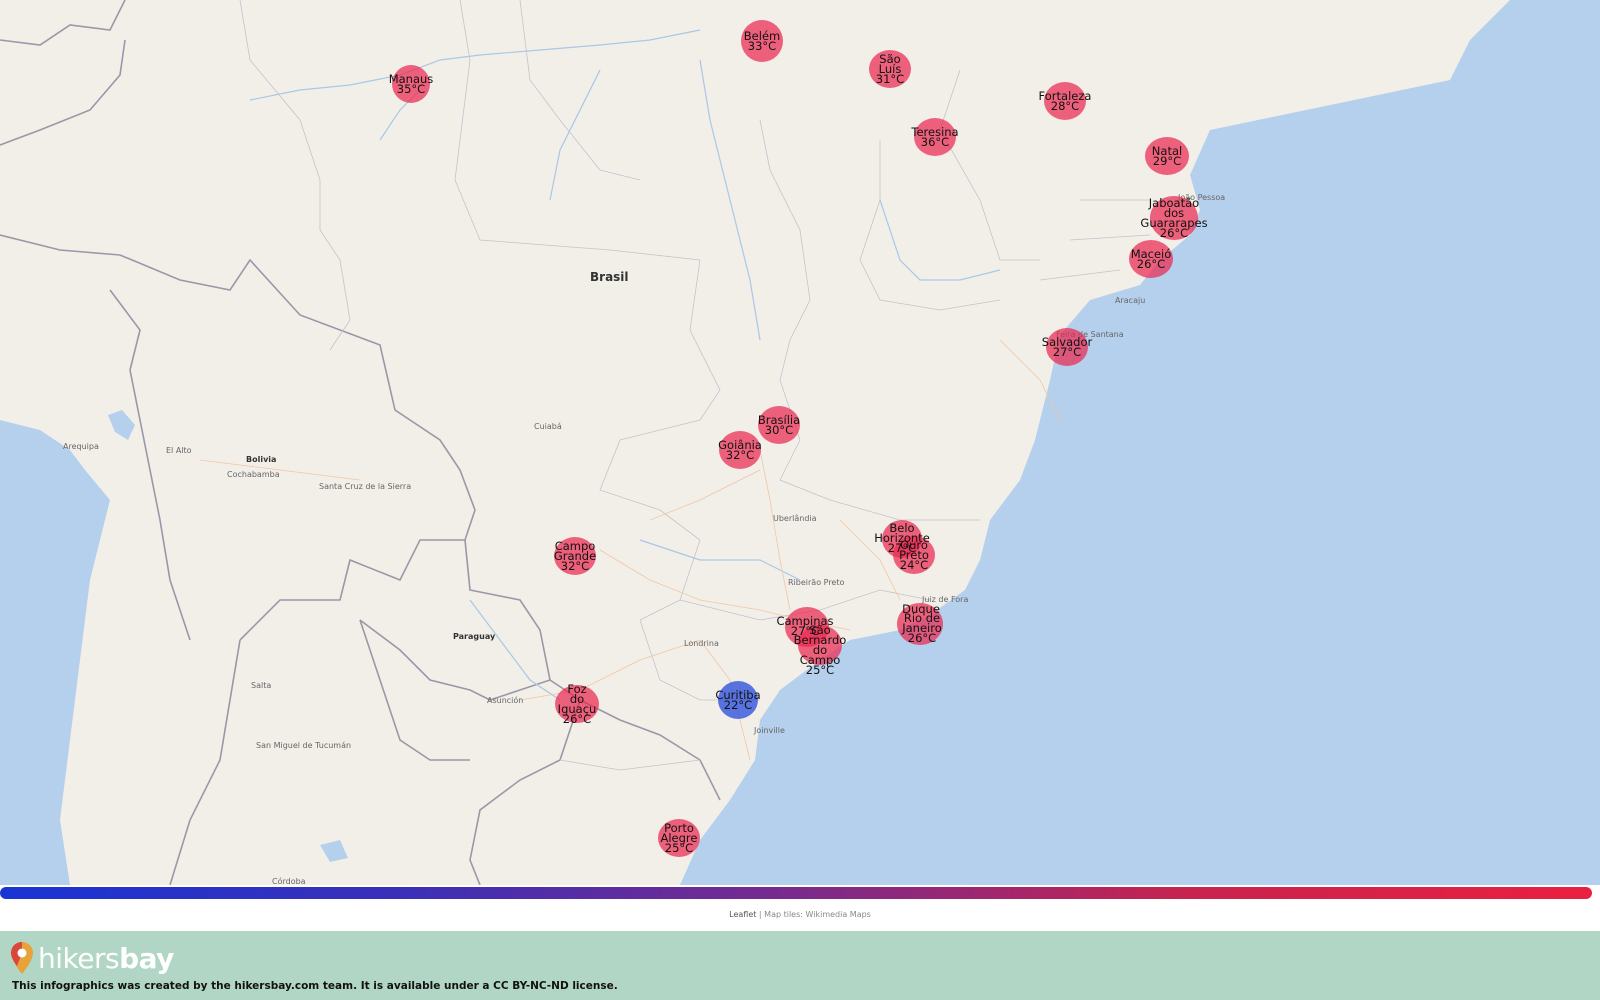 This screenshot has height=1000, width=1600. I want to click on temperature-color-scale, so click(796, 893).